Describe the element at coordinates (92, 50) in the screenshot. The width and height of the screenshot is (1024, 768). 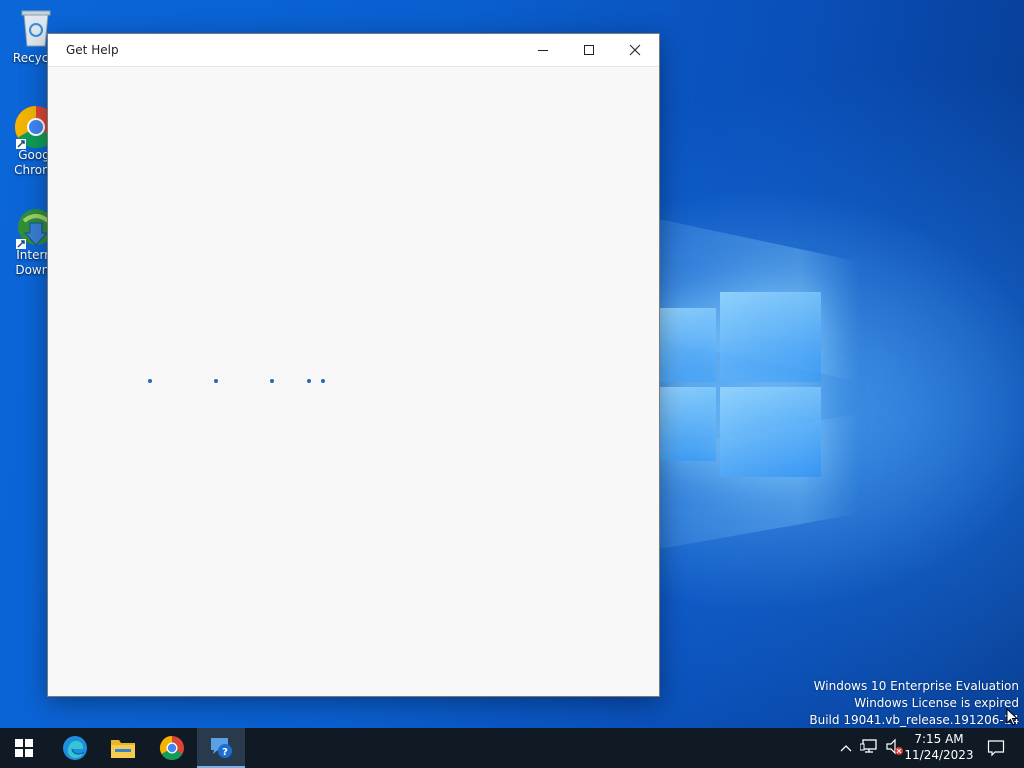
I see `window-title: Get Help` at that location.